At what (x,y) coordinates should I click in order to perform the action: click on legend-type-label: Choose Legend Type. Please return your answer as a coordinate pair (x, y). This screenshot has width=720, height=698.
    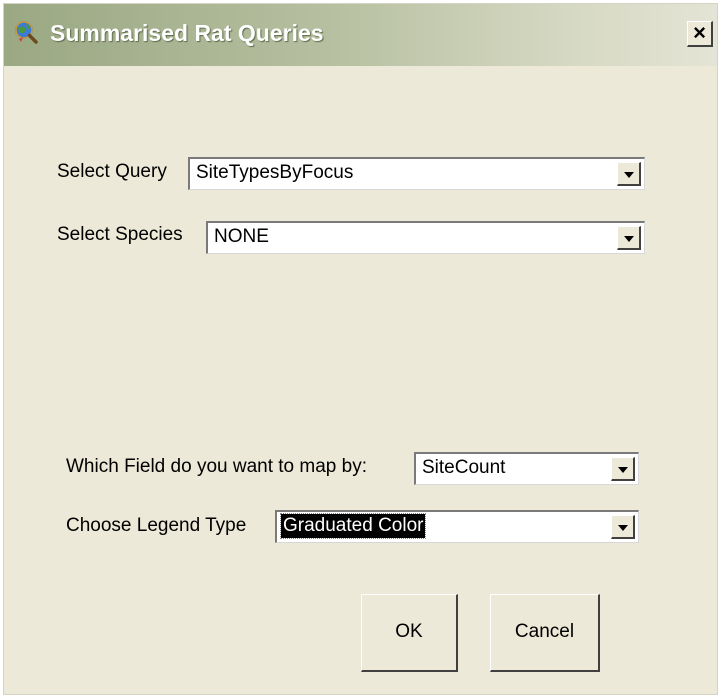
    Looking at the image, I should click on (156, 525).